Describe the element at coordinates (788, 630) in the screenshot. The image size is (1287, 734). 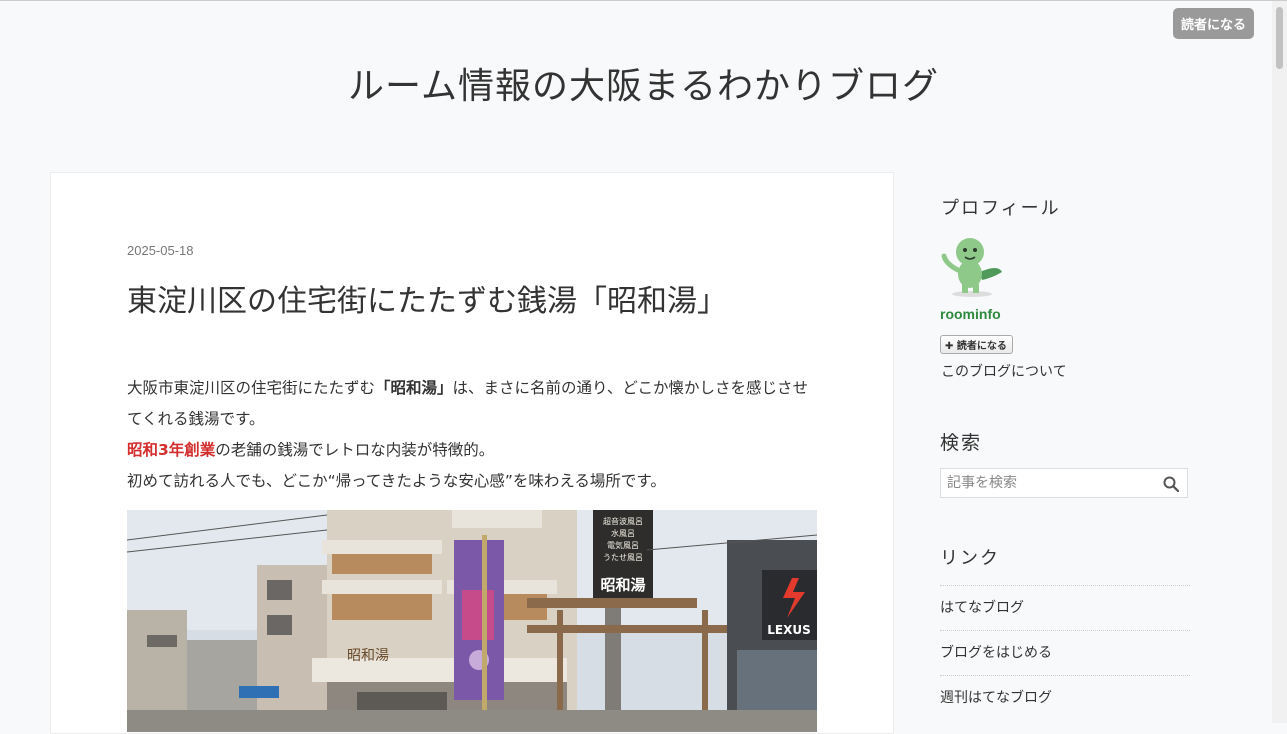
I see `store-sign-text: LEXUS` at that location.